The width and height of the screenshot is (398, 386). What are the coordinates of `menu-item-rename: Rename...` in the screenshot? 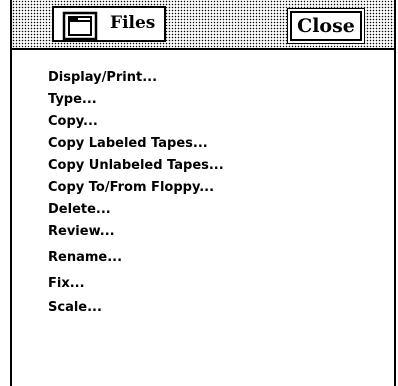 It's located at (85, 257).